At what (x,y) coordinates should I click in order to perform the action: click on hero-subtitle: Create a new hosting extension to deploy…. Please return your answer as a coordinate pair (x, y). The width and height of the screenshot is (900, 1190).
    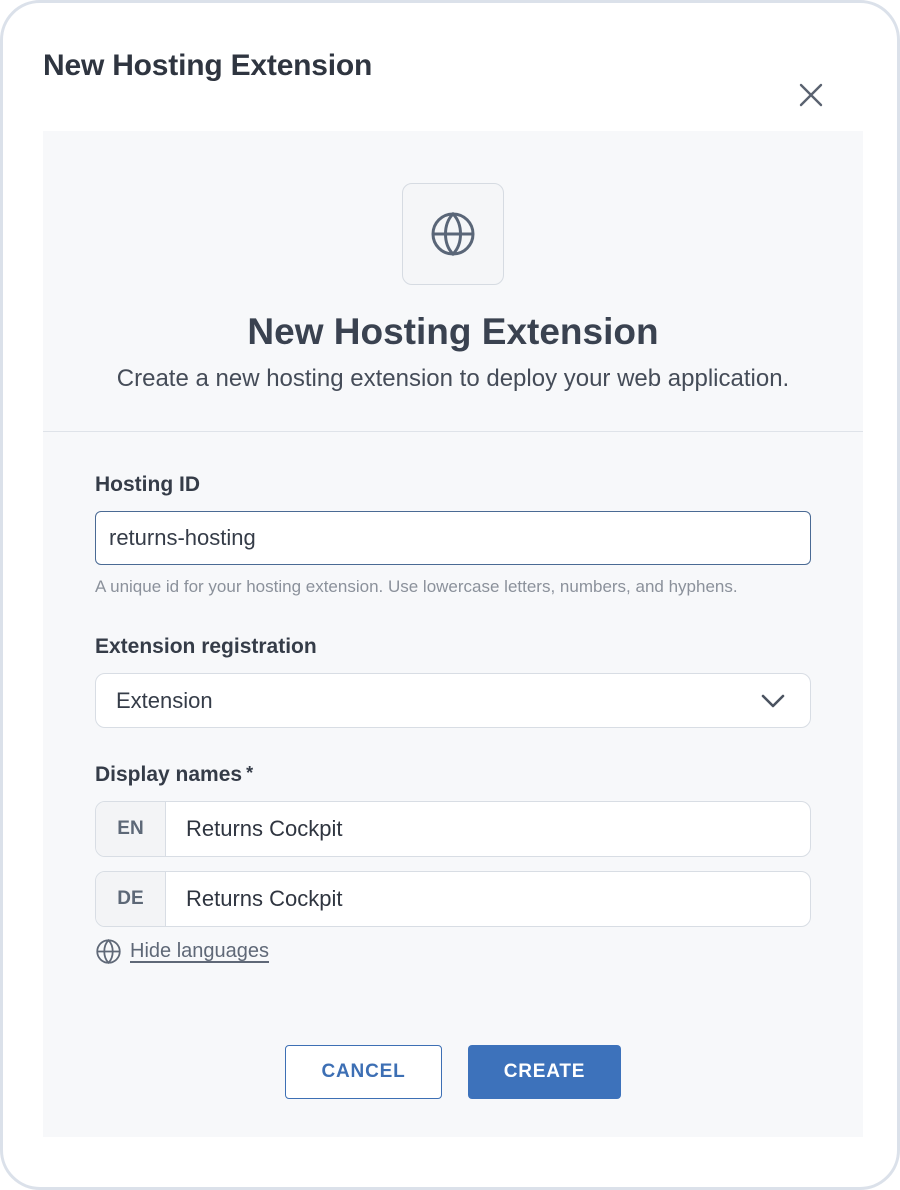
    Looking at the image, I should click on (453, 378).